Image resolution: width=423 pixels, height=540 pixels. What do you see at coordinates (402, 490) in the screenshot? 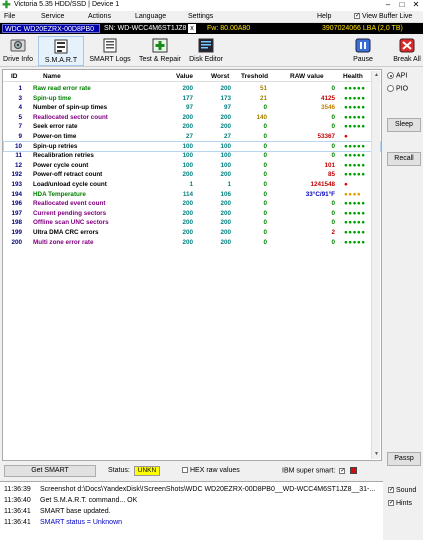
I see `sound-toggle: ✓ Sound` at bounding box center [402, 490].